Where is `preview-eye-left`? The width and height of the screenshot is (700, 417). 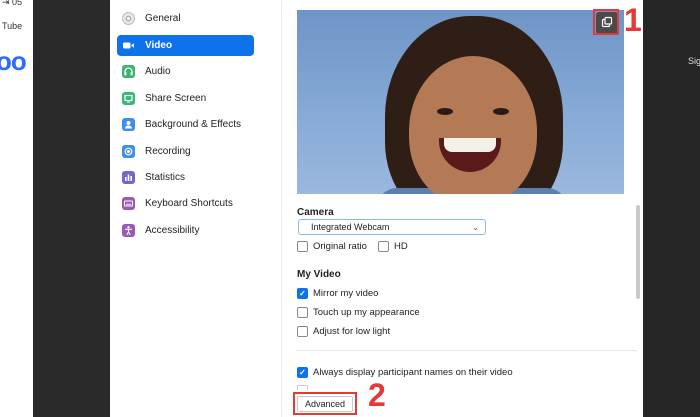
preview-eye-left is located at coordinates (445, 111).